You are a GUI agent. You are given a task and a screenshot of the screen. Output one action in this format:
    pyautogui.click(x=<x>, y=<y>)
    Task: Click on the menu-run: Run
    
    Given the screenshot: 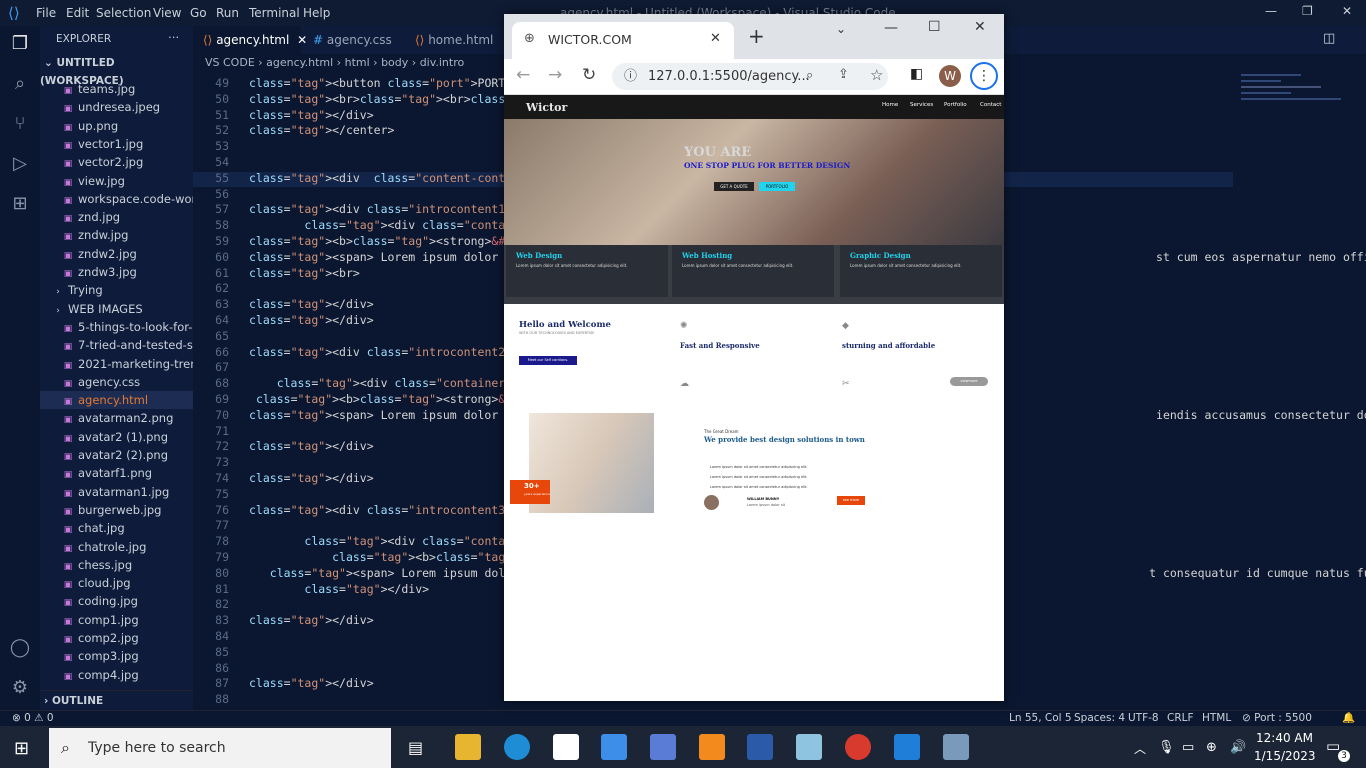 What is the action you would take?
    pyautogui.click(x=227, y=13)
    